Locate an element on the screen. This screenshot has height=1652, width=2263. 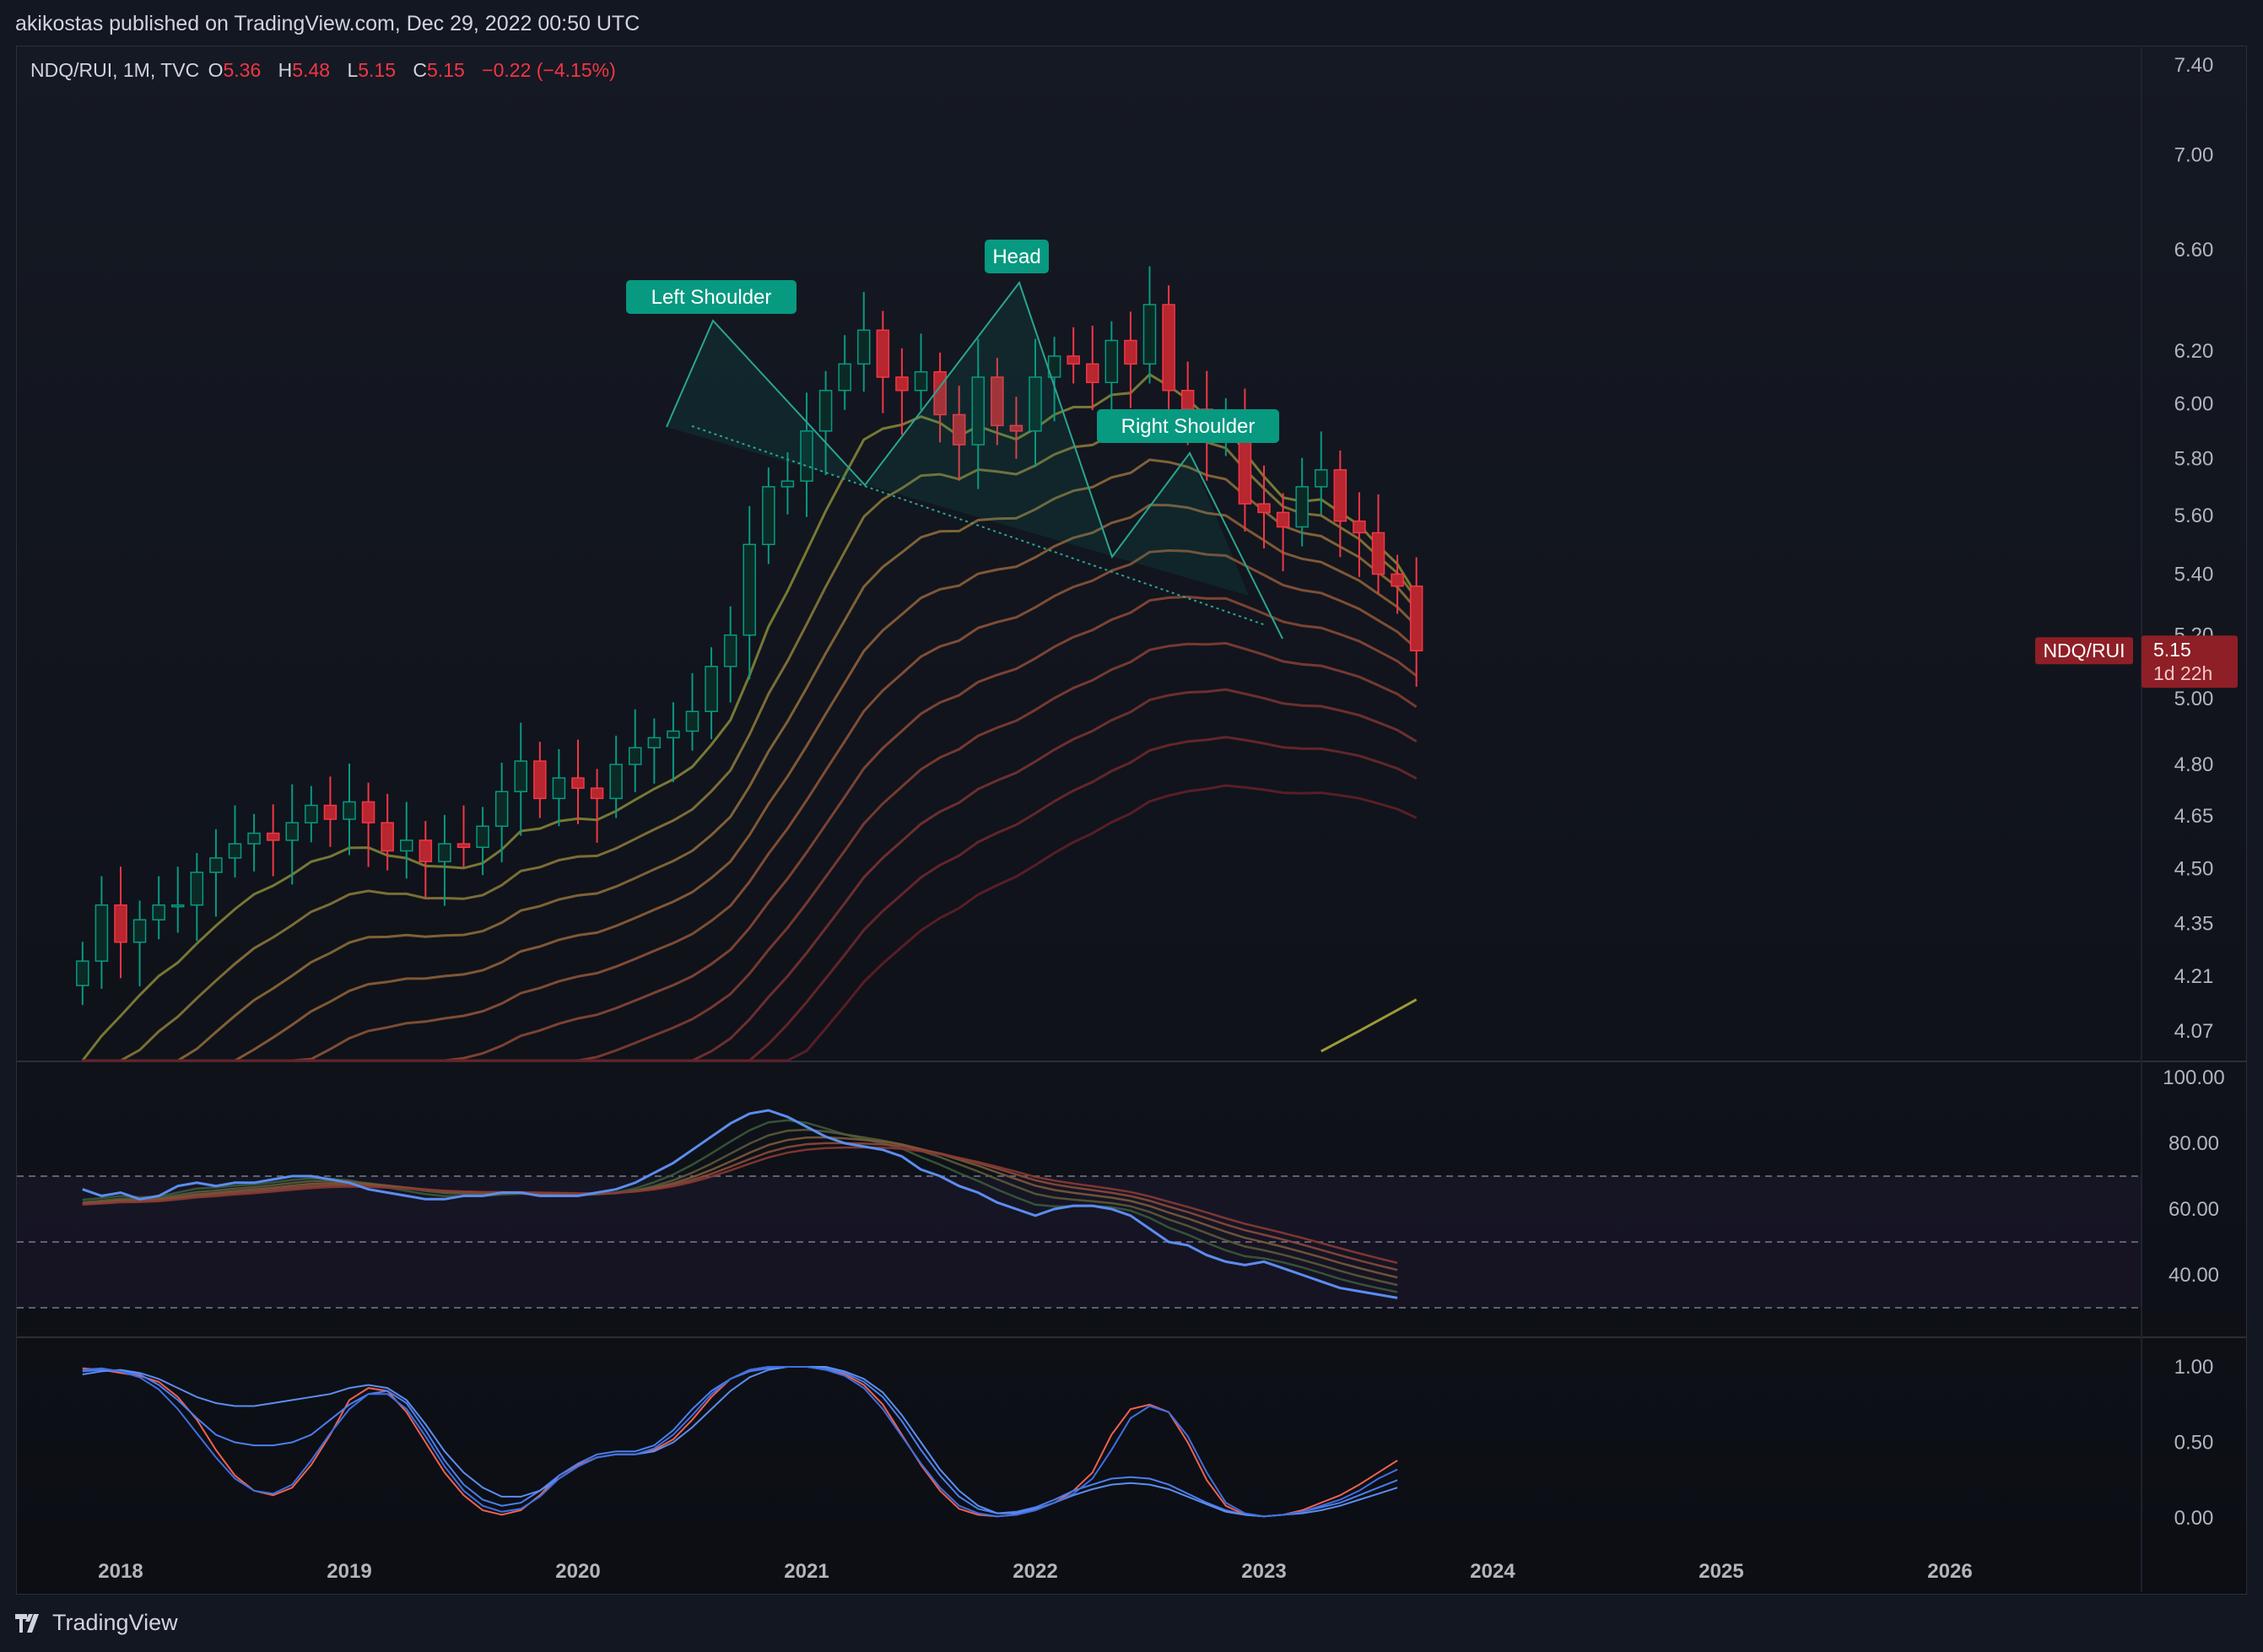
rsi-tick-label: 100.00 is located at coordinates (2194, 1077).